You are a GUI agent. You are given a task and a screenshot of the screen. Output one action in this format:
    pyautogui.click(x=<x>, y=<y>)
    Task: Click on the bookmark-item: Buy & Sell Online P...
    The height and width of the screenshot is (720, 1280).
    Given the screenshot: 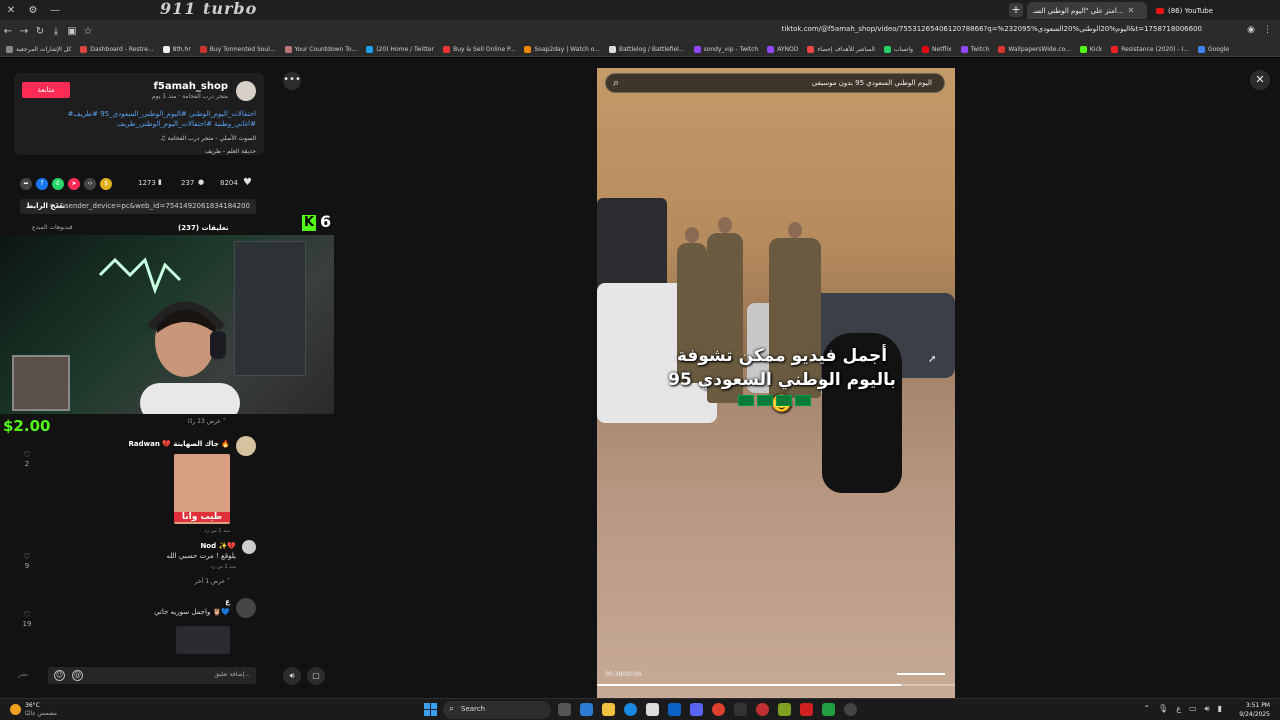 What is the action you would take?
    pyautogui.click(x=479, y=49)
    